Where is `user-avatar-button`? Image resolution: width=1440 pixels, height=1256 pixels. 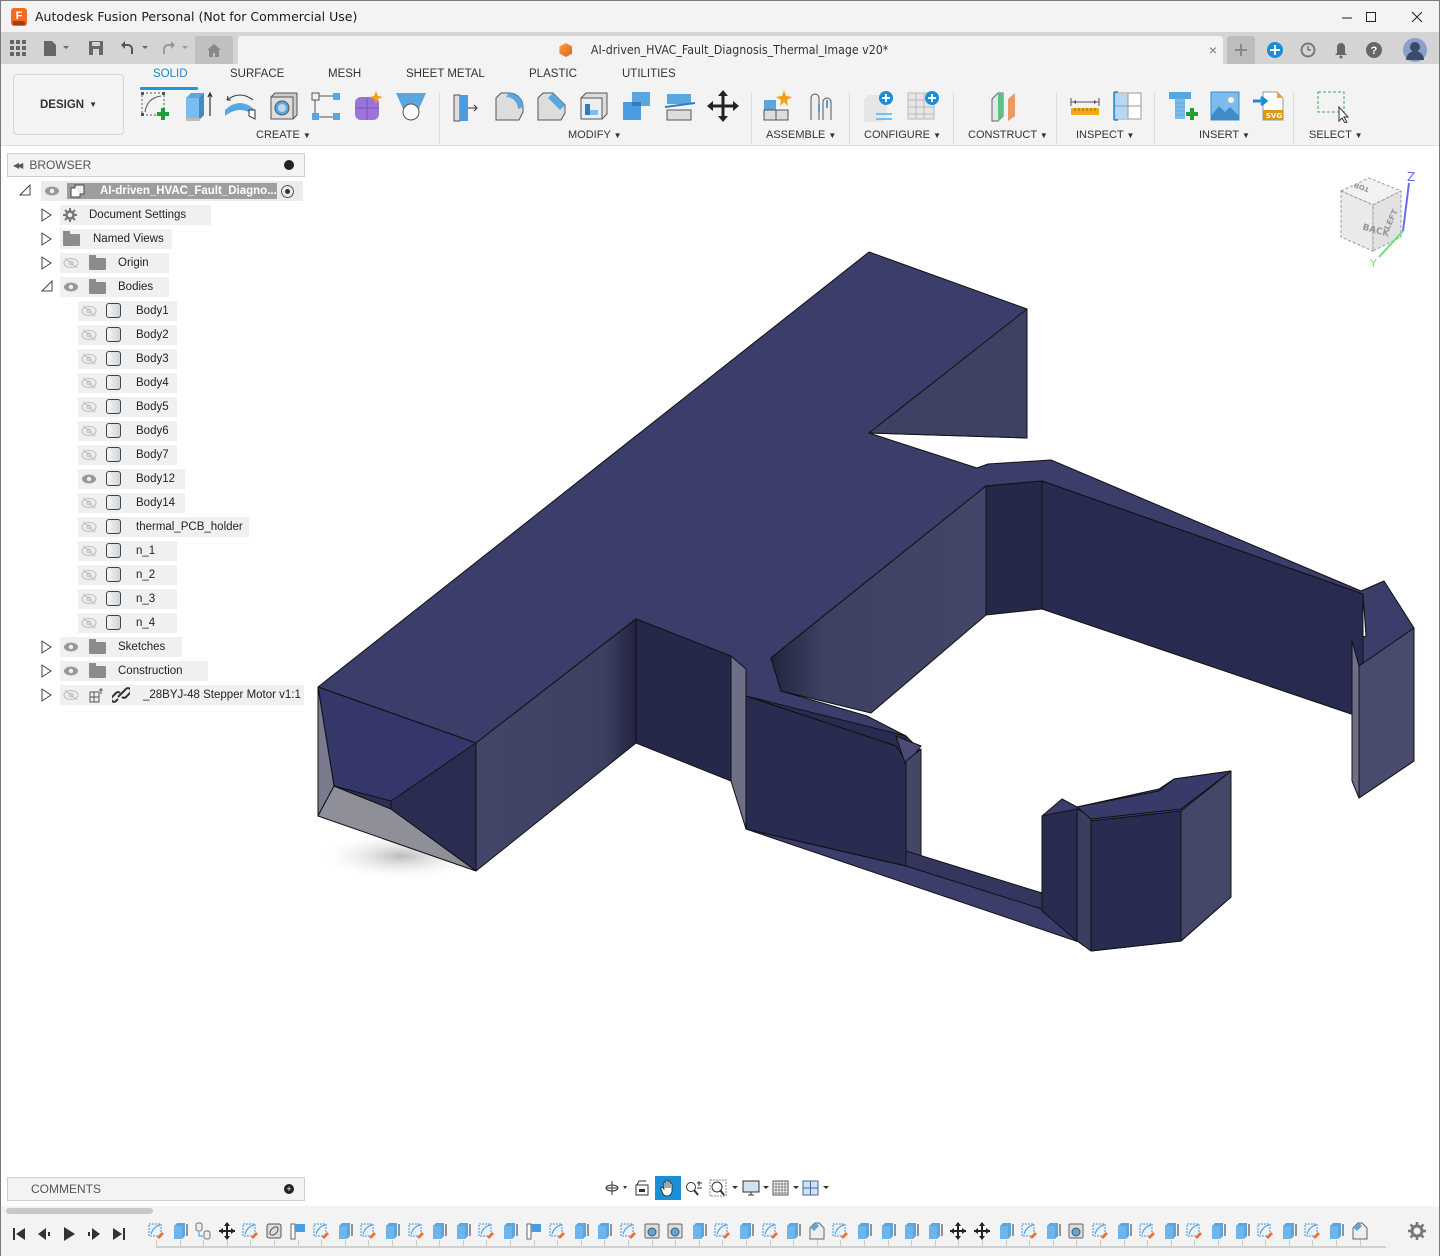 user-avatar-button is located at coordinates (1415, 50).